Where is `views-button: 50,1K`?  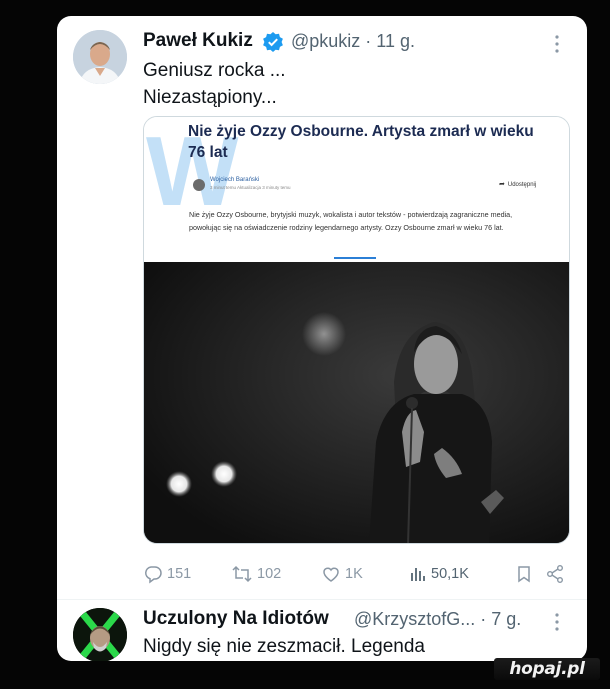 views-button: 50,1K is located at coordinates (439, 574).